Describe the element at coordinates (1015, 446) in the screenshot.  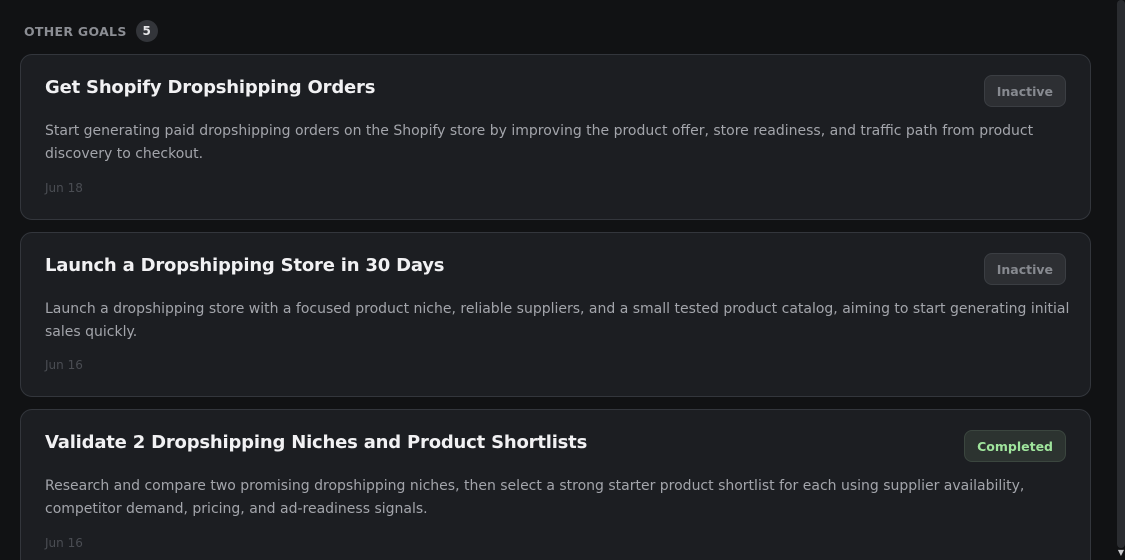
I see `status-badge-completed: Completed` at that location.